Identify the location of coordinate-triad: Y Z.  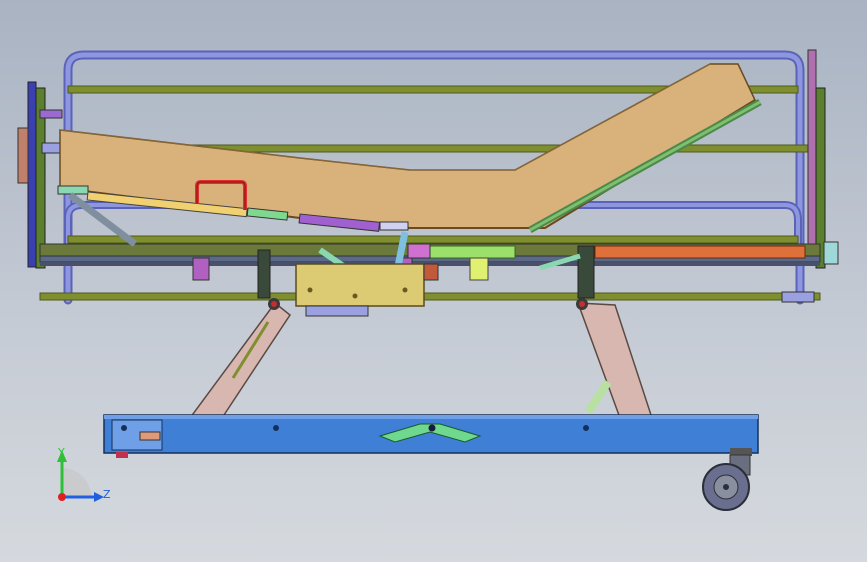
(84, 474).